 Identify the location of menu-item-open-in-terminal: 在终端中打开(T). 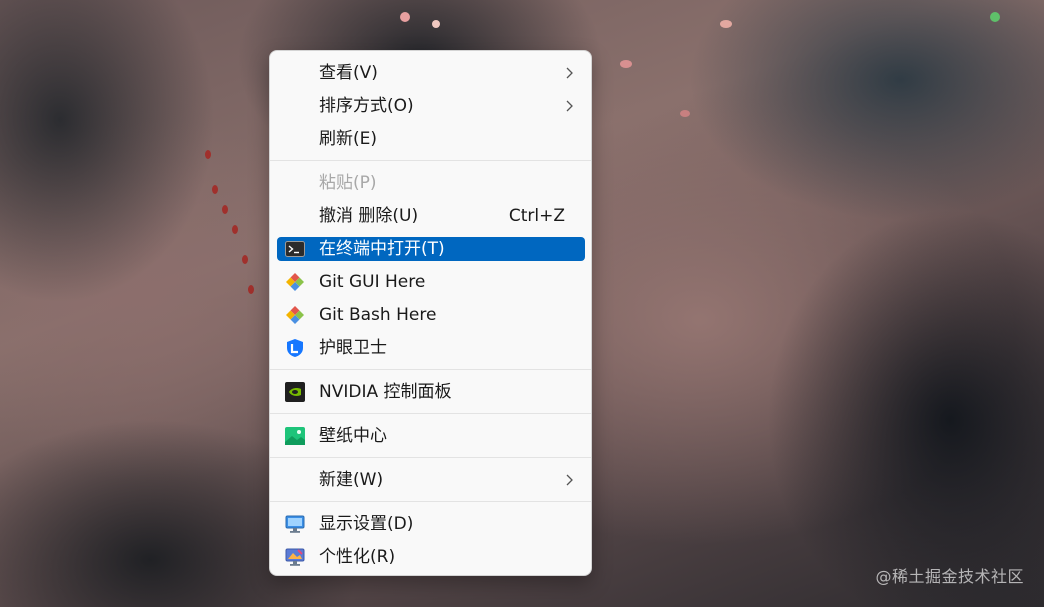
(431, 249).